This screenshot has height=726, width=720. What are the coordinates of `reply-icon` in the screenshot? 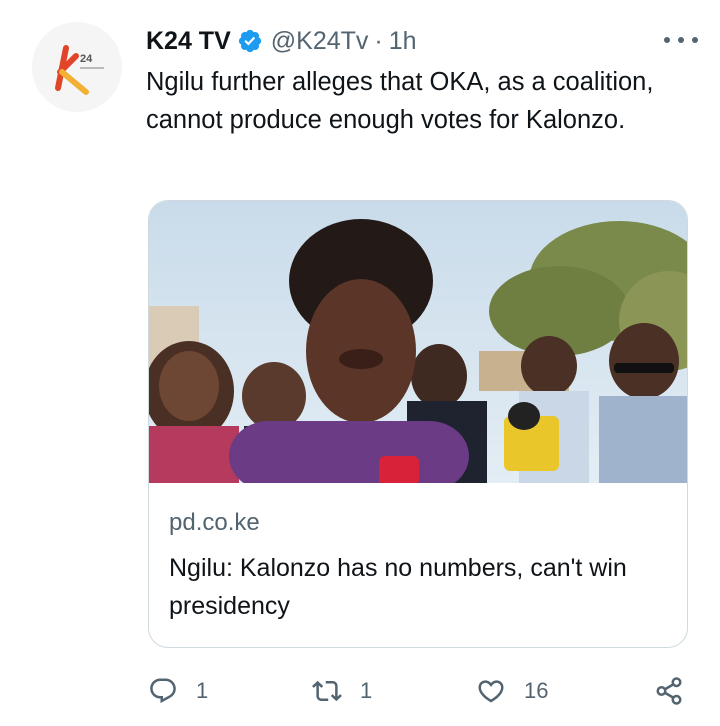 It's located at (163, 691).